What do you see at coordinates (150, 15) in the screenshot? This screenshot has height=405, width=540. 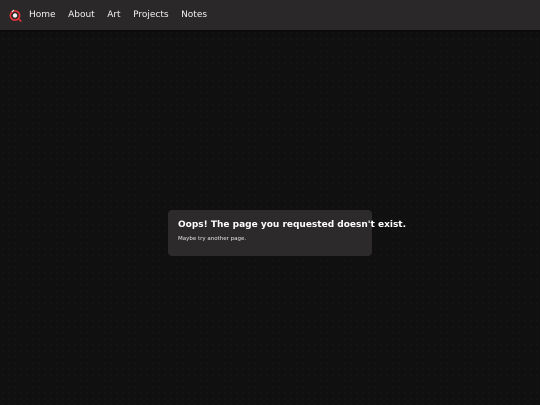 I see `nav-projects-link: Projects` at bounding box center [150, 15].